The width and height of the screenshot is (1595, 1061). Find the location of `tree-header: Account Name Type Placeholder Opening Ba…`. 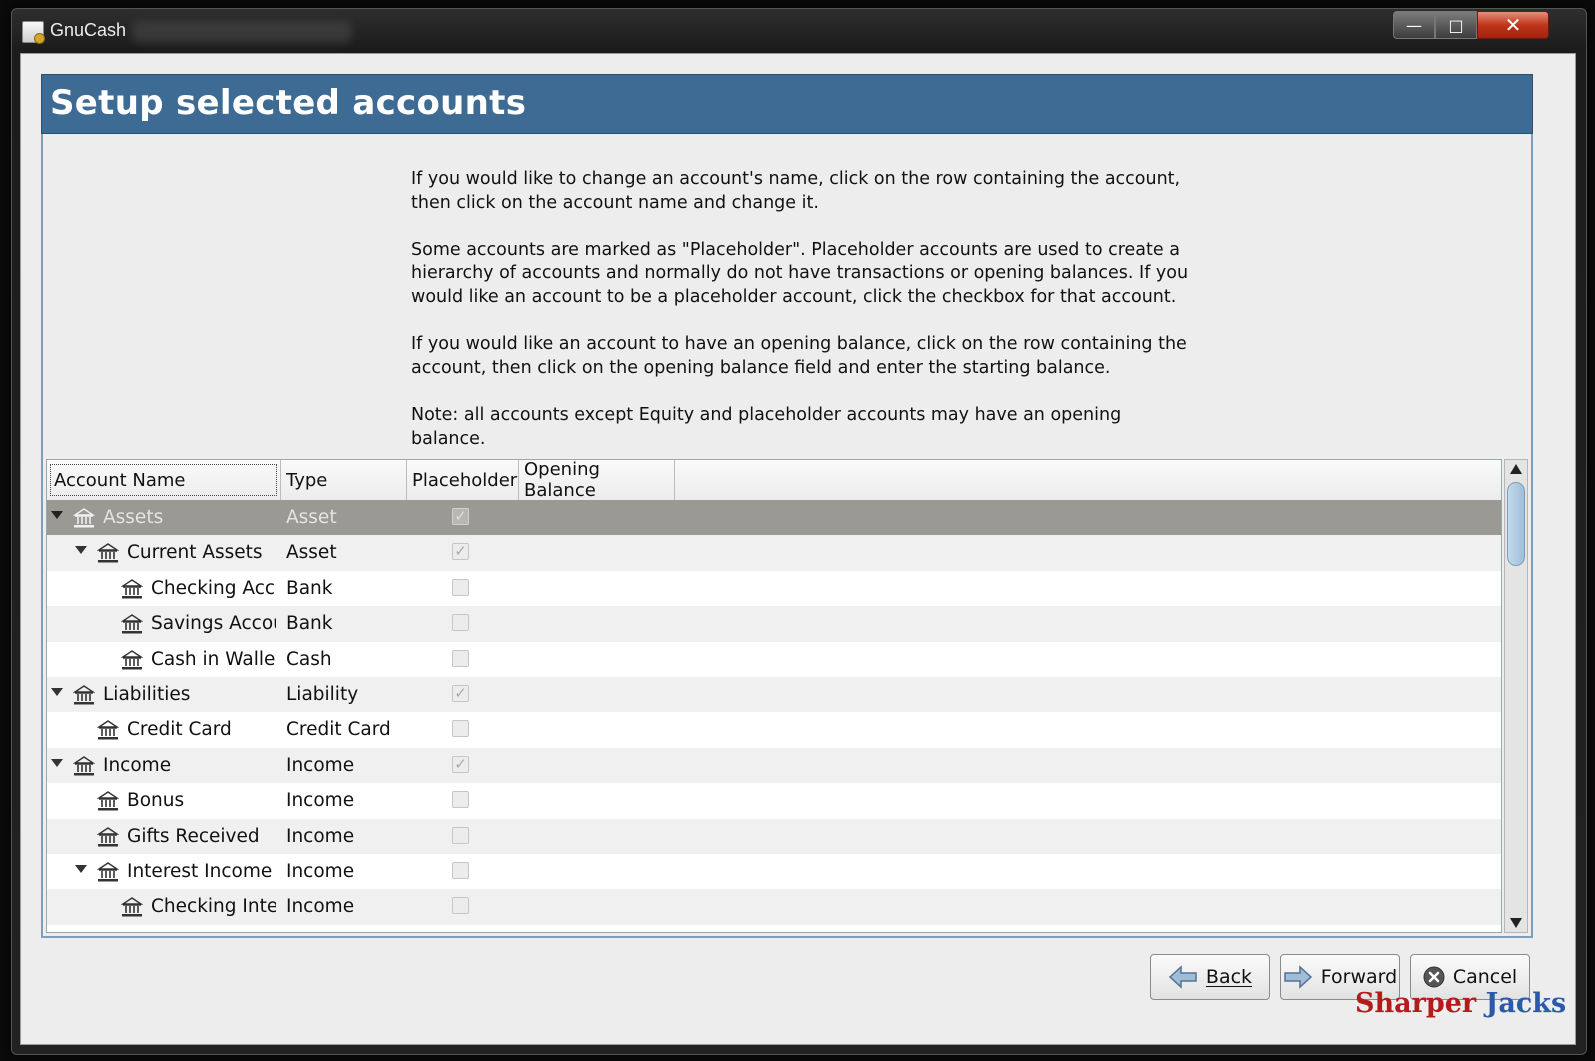

tree-header: Account Name Type Placeholder Opening Ba… is located at coordinates (774, 480).